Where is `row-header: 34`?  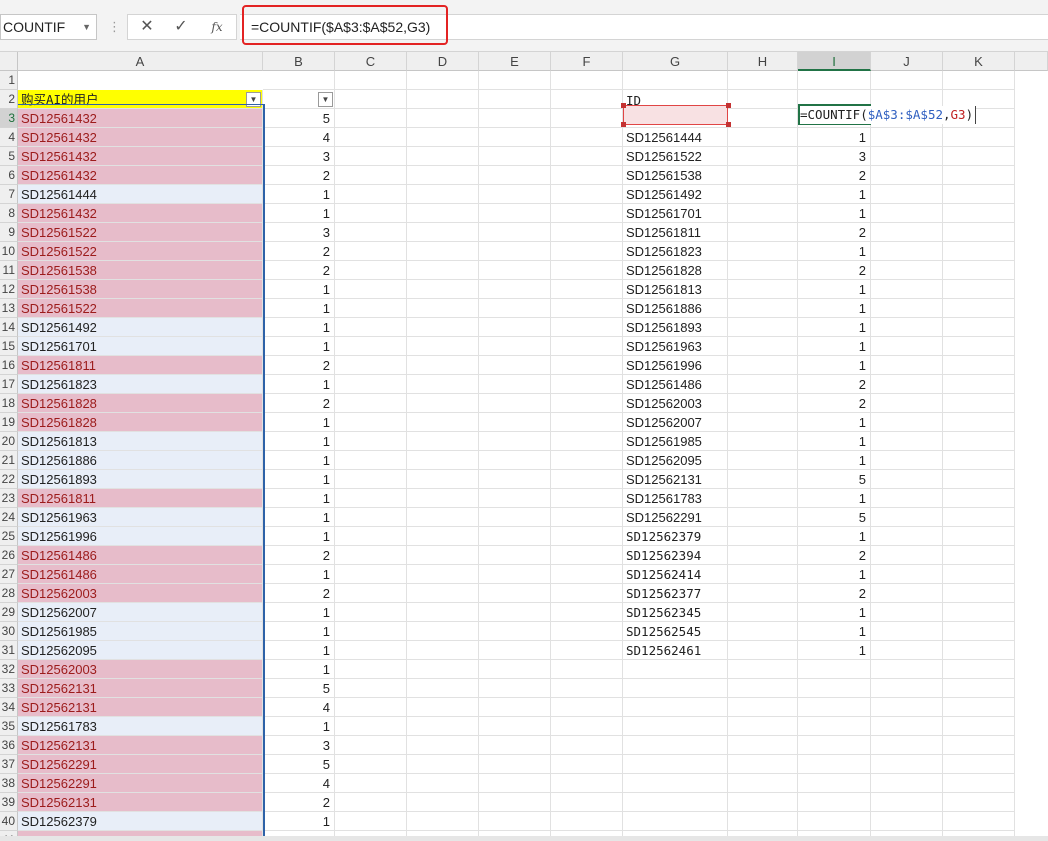 row-header: 34 is located at coordinates (9, 707).